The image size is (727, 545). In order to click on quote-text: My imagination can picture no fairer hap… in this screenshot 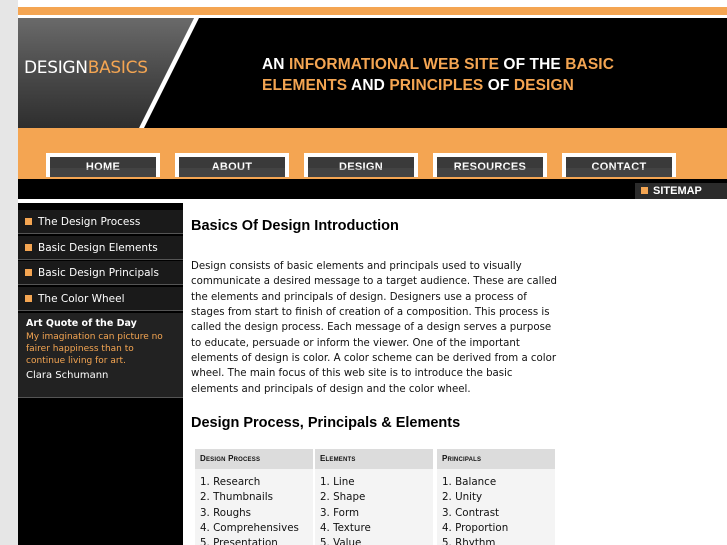, I will do `click(94, 349)`.